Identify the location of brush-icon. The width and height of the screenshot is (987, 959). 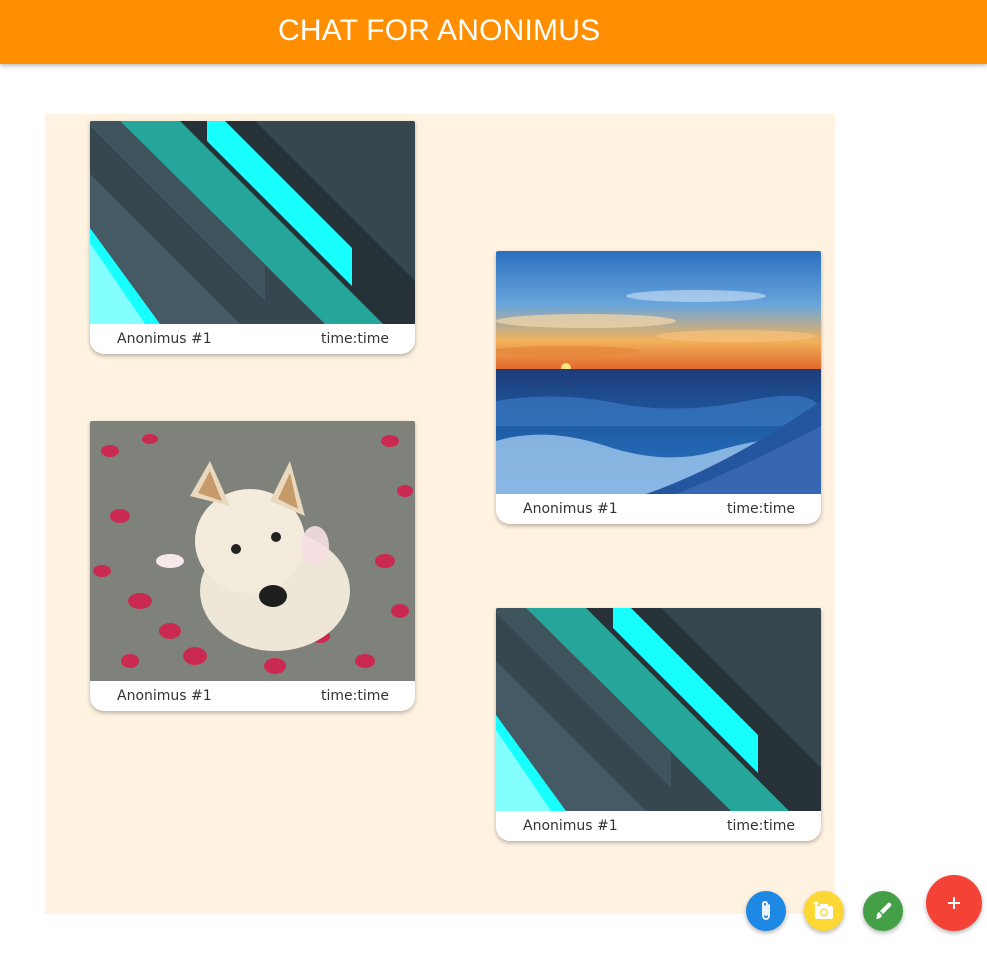
(884, 910).